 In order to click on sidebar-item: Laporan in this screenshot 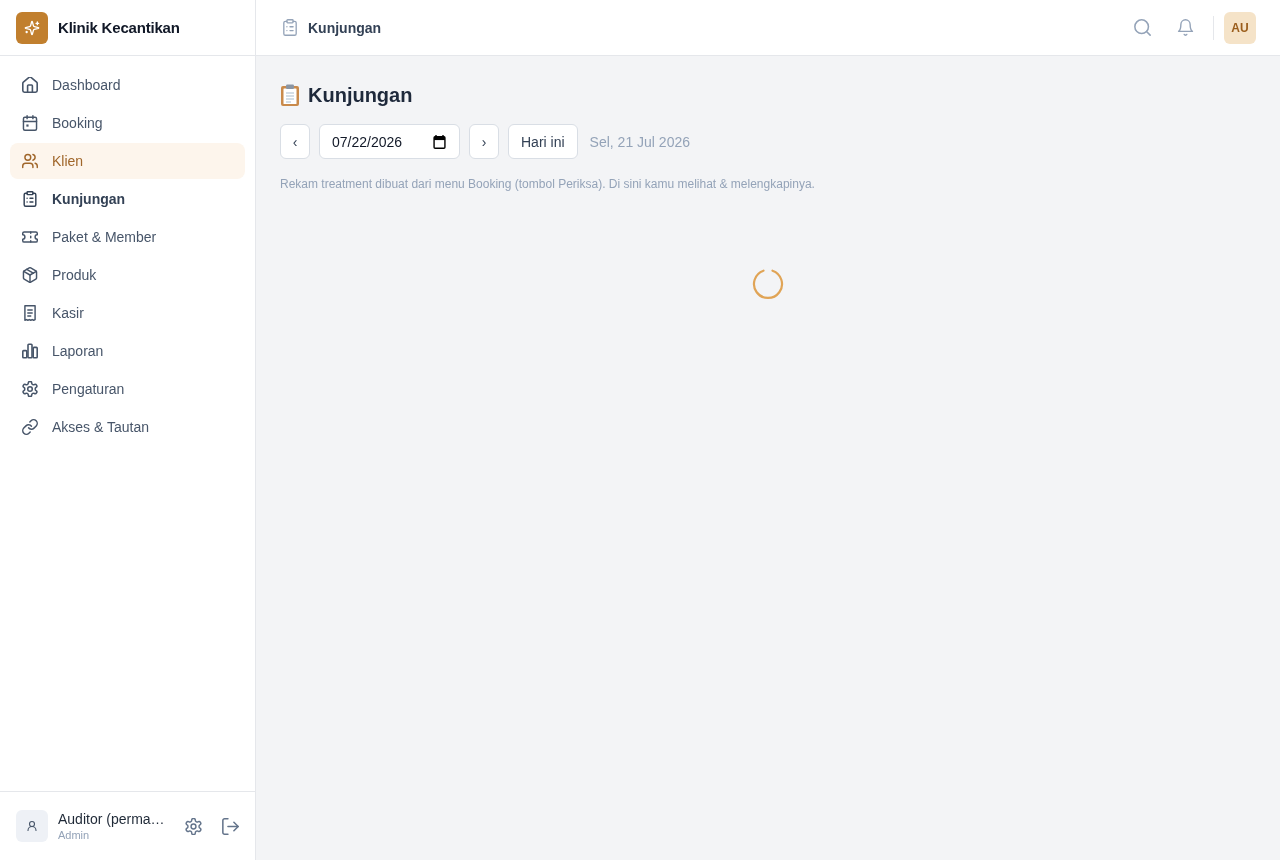, I will do `click(127, 351)`.